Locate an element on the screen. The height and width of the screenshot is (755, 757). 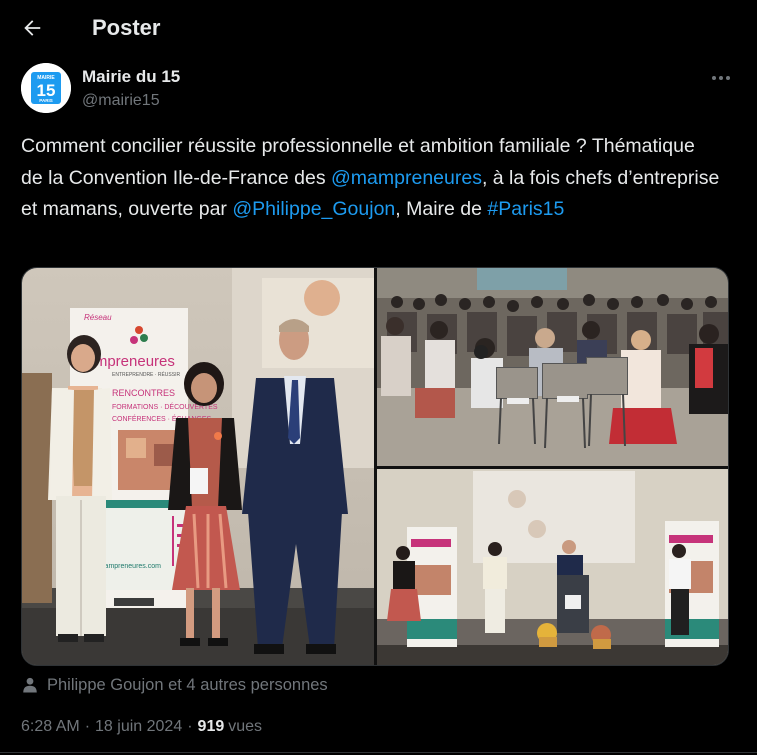
photo-stage is located at coordinates (552, 567).